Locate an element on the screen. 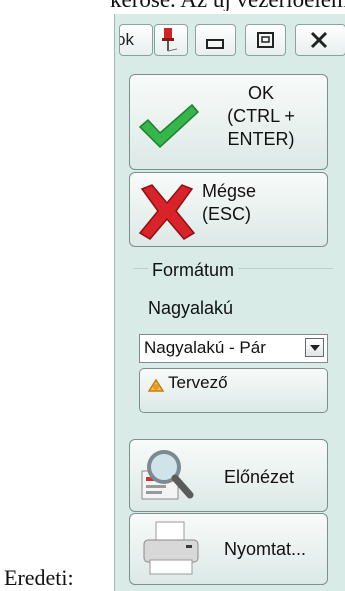  printer-icon is located at coordinates (171, 548).